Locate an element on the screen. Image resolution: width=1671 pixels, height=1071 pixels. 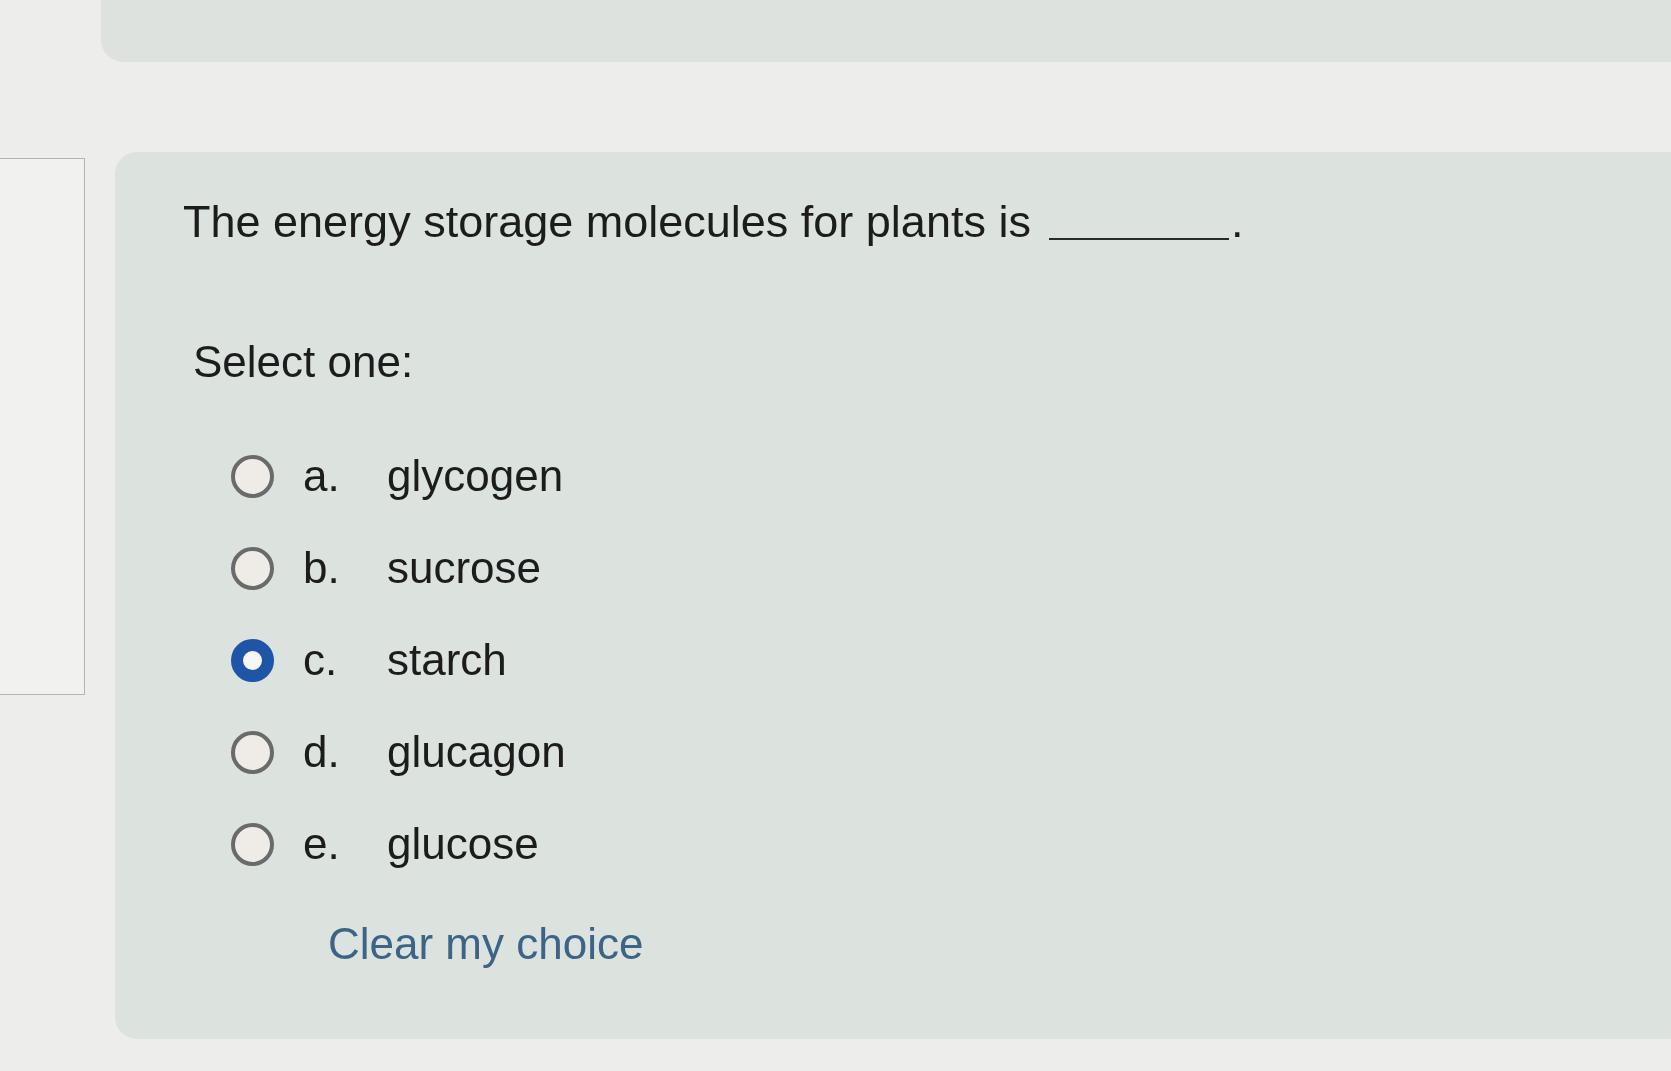
option-label: sucrose is located at coordinates (464, 568).